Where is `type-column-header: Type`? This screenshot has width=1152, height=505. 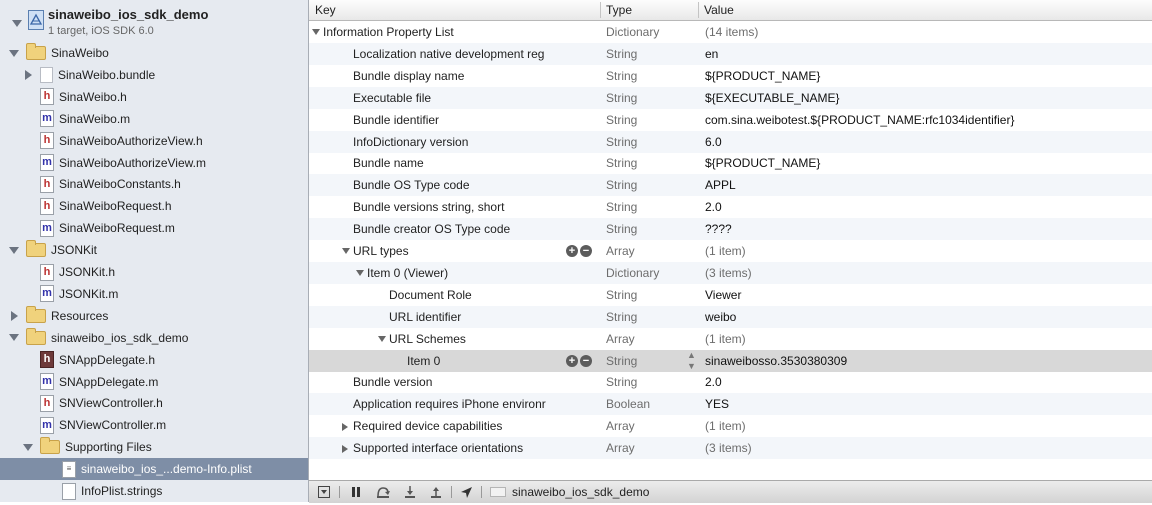
type-column-header: Type is located at coordinates (649, 10).